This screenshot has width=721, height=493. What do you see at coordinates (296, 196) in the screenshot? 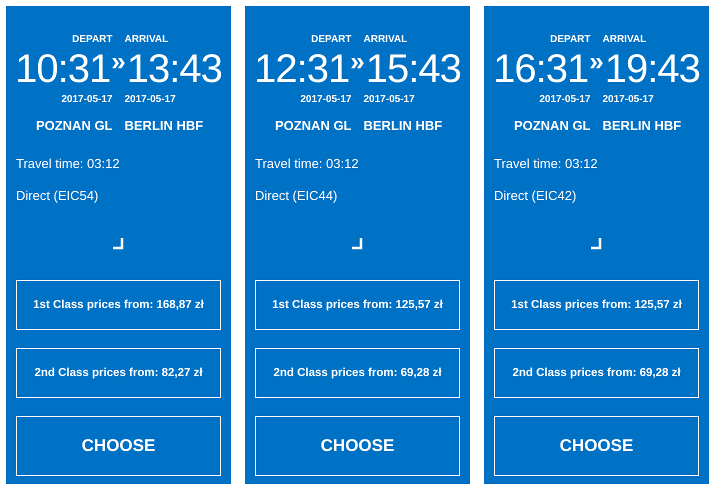
I see `connection-info: Direct (EIC44)` at bounding box center [296, 196].